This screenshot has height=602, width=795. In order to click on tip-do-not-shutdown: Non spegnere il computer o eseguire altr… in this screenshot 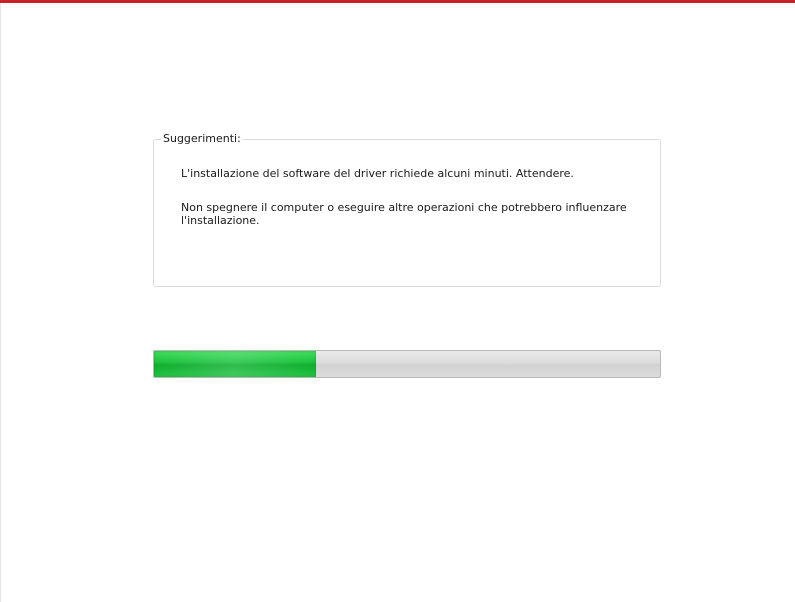, I will do `click(404, 214)`.